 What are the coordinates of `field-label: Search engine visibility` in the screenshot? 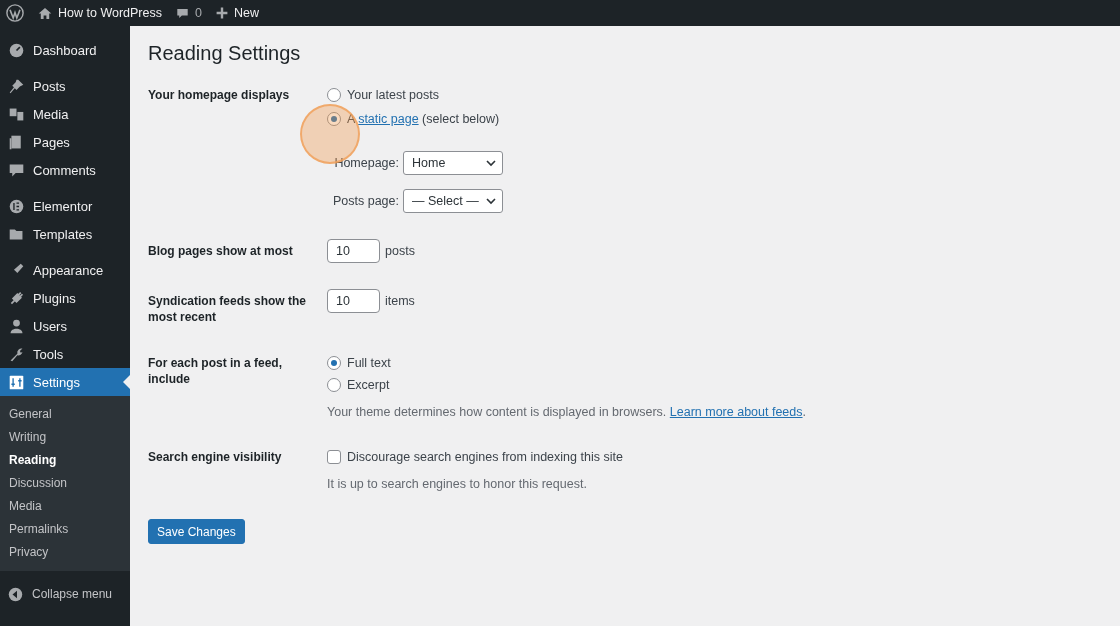 It's located at (215, 457).